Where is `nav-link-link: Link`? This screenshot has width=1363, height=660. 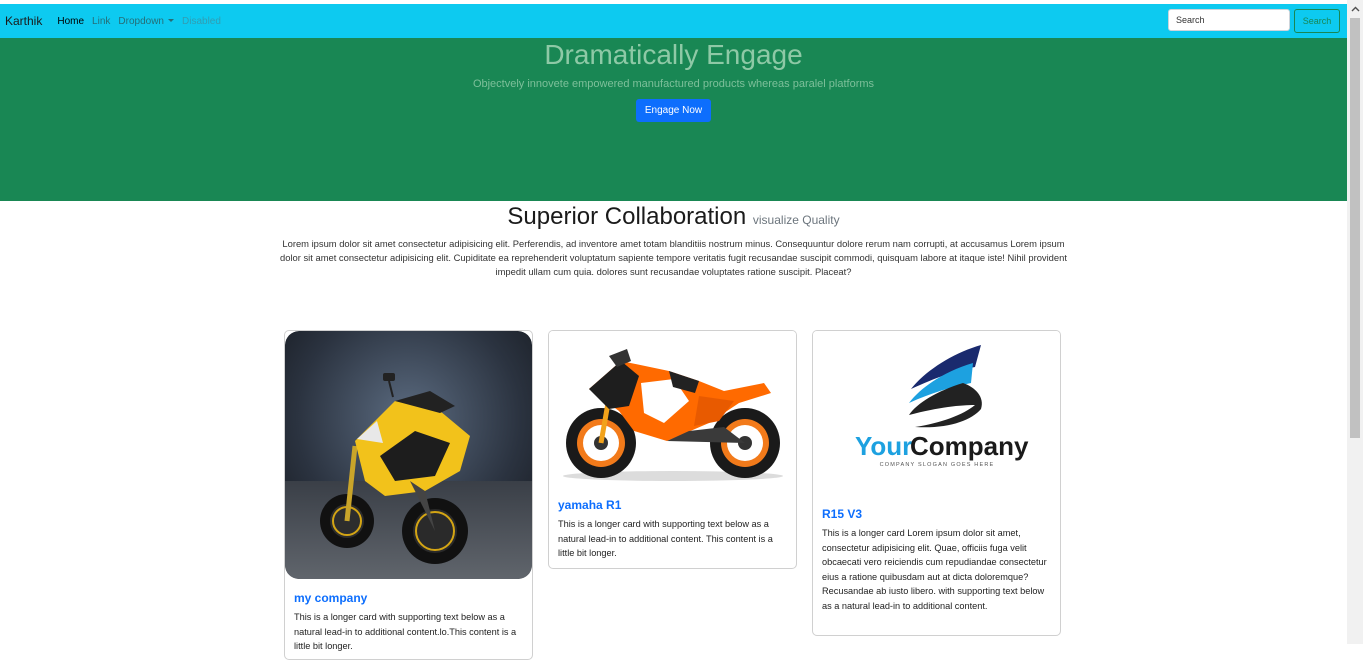 nav-link-link: Link is located at coordinates (101, 21).